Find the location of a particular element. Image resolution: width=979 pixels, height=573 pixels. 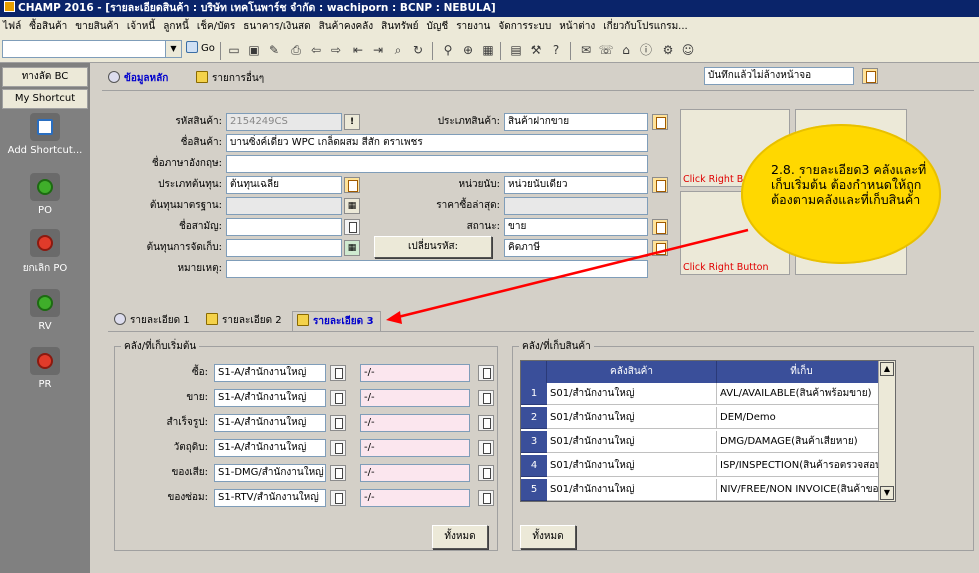

annotation-arrow is located at coordinates (567, 276).